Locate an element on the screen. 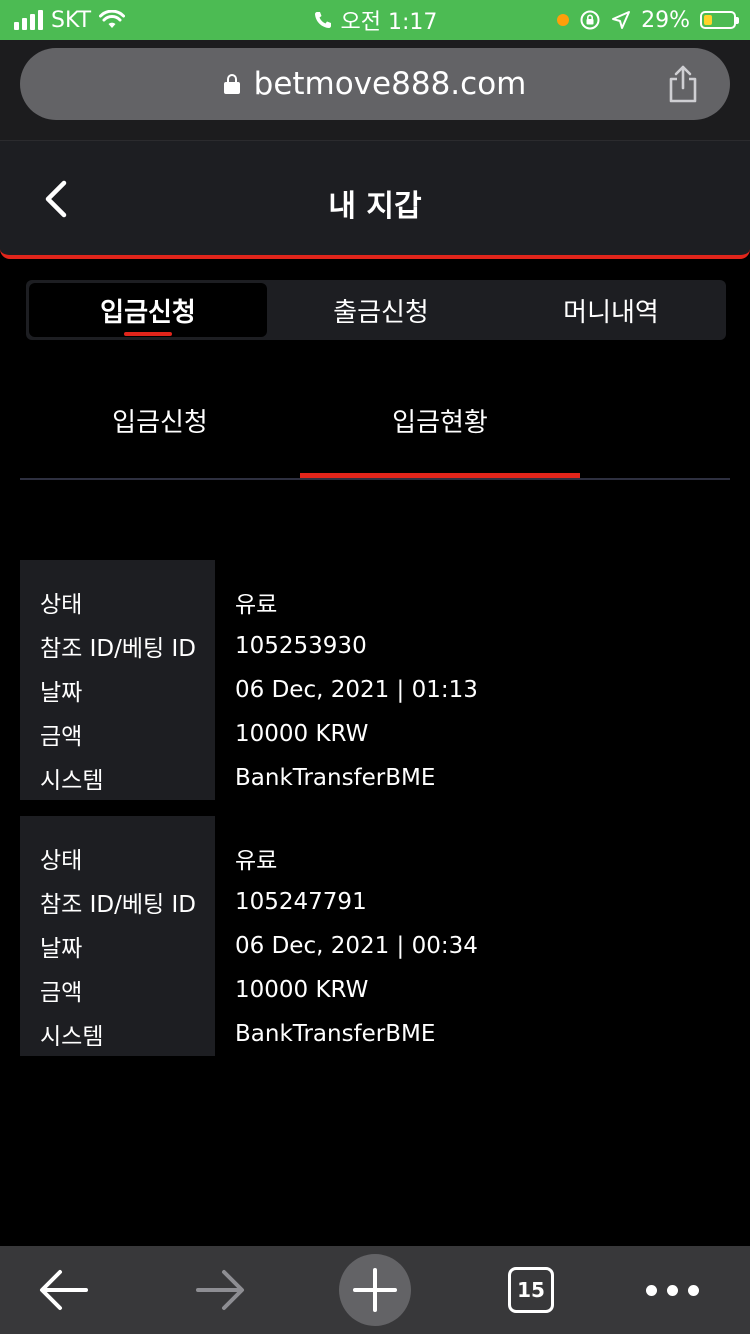  app-header: 내 지갑 is located at coordinates (375, 200).